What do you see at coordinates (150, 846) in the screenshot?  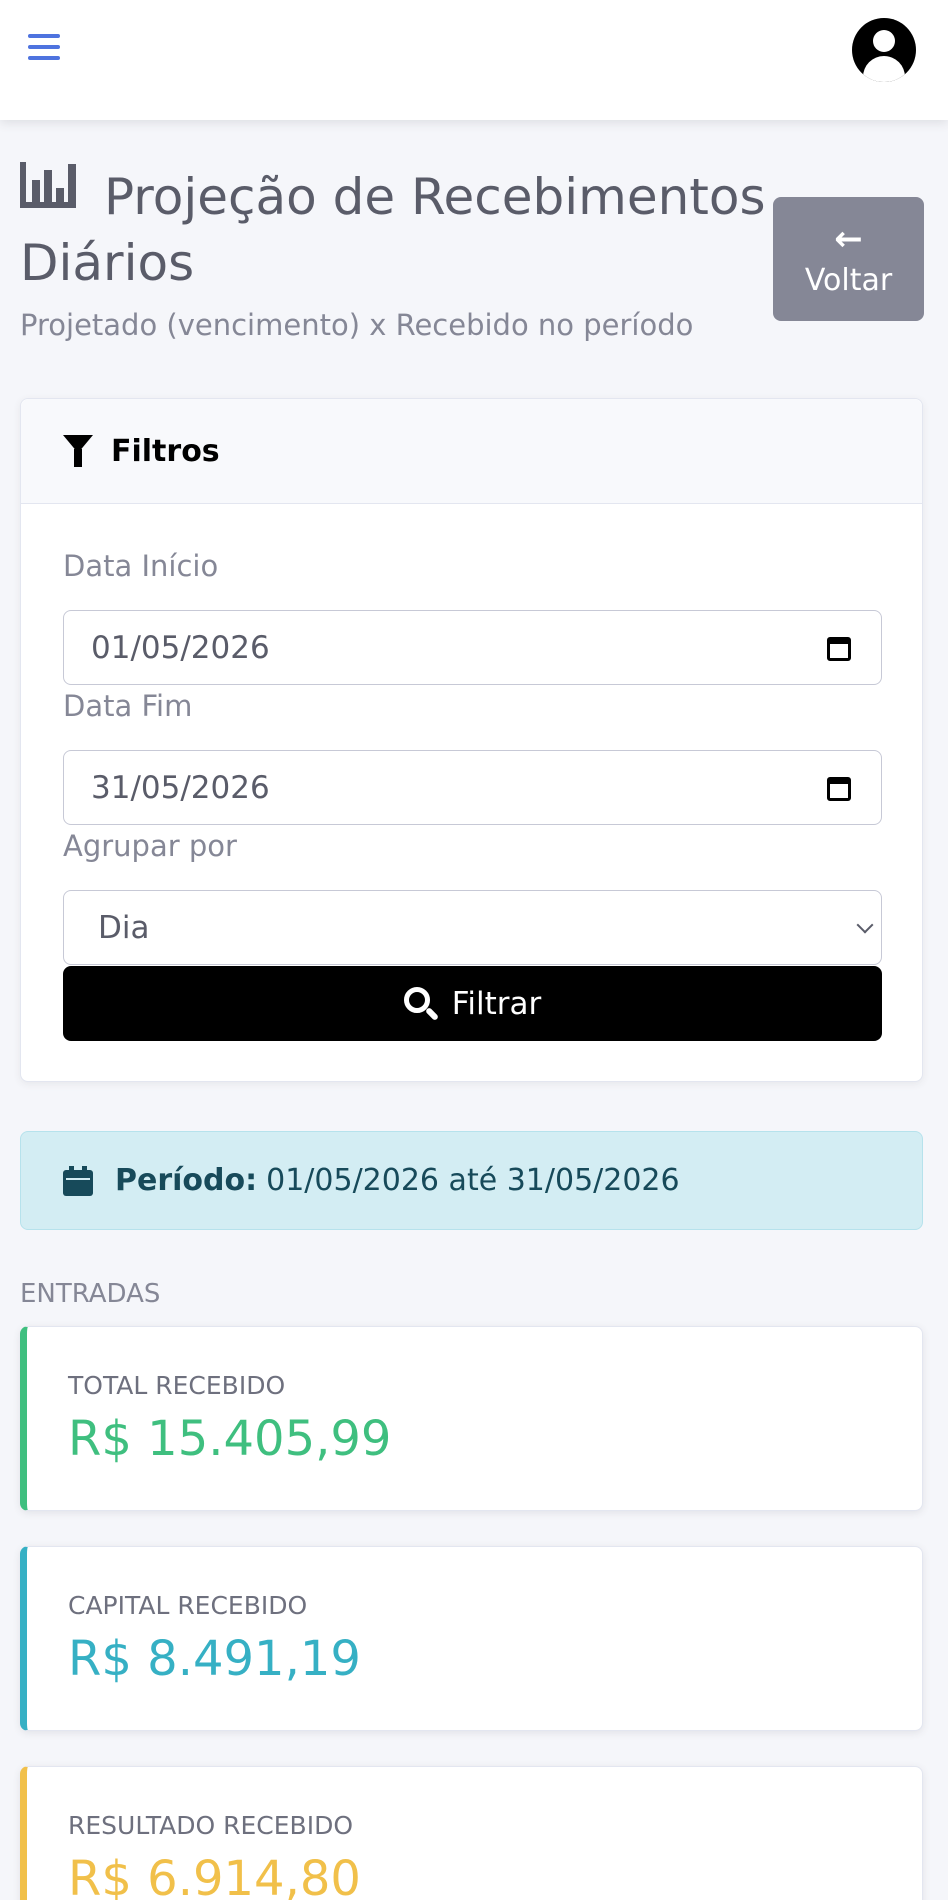 I see `group-by-label: Agrupar por` at bounding box center [150, 846].